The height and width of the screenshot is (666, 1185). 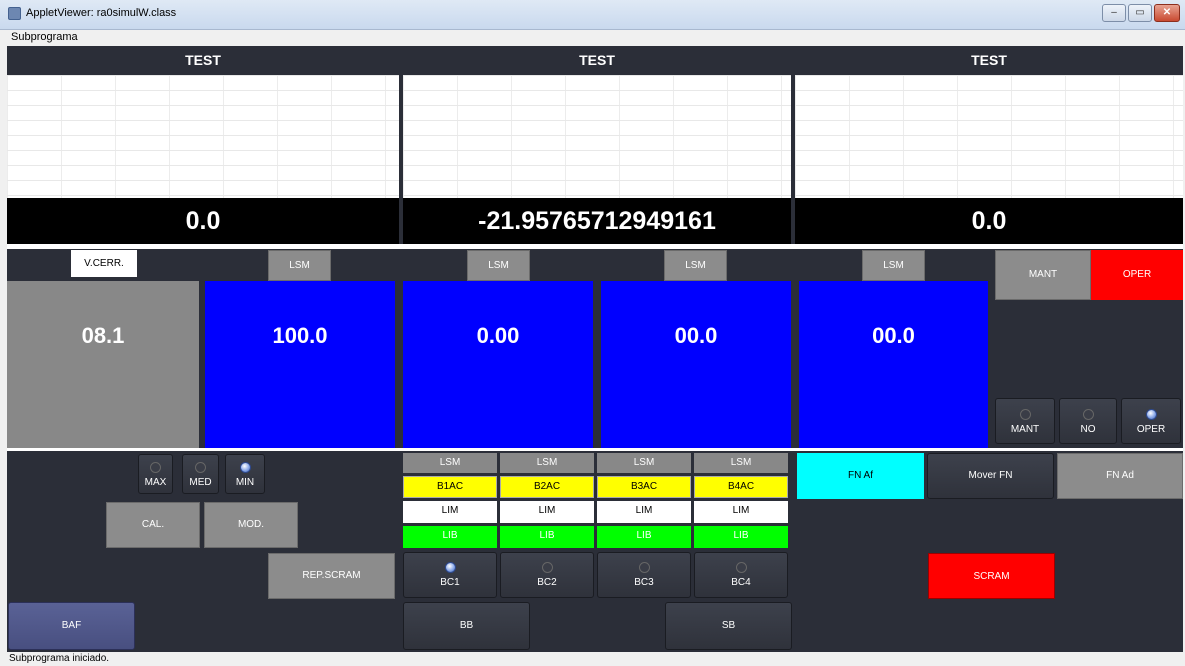 What do you see at coordinates (1167, 13) in the screenshot?
I see `close-button: ✕` at bounding box center [1167, 13].